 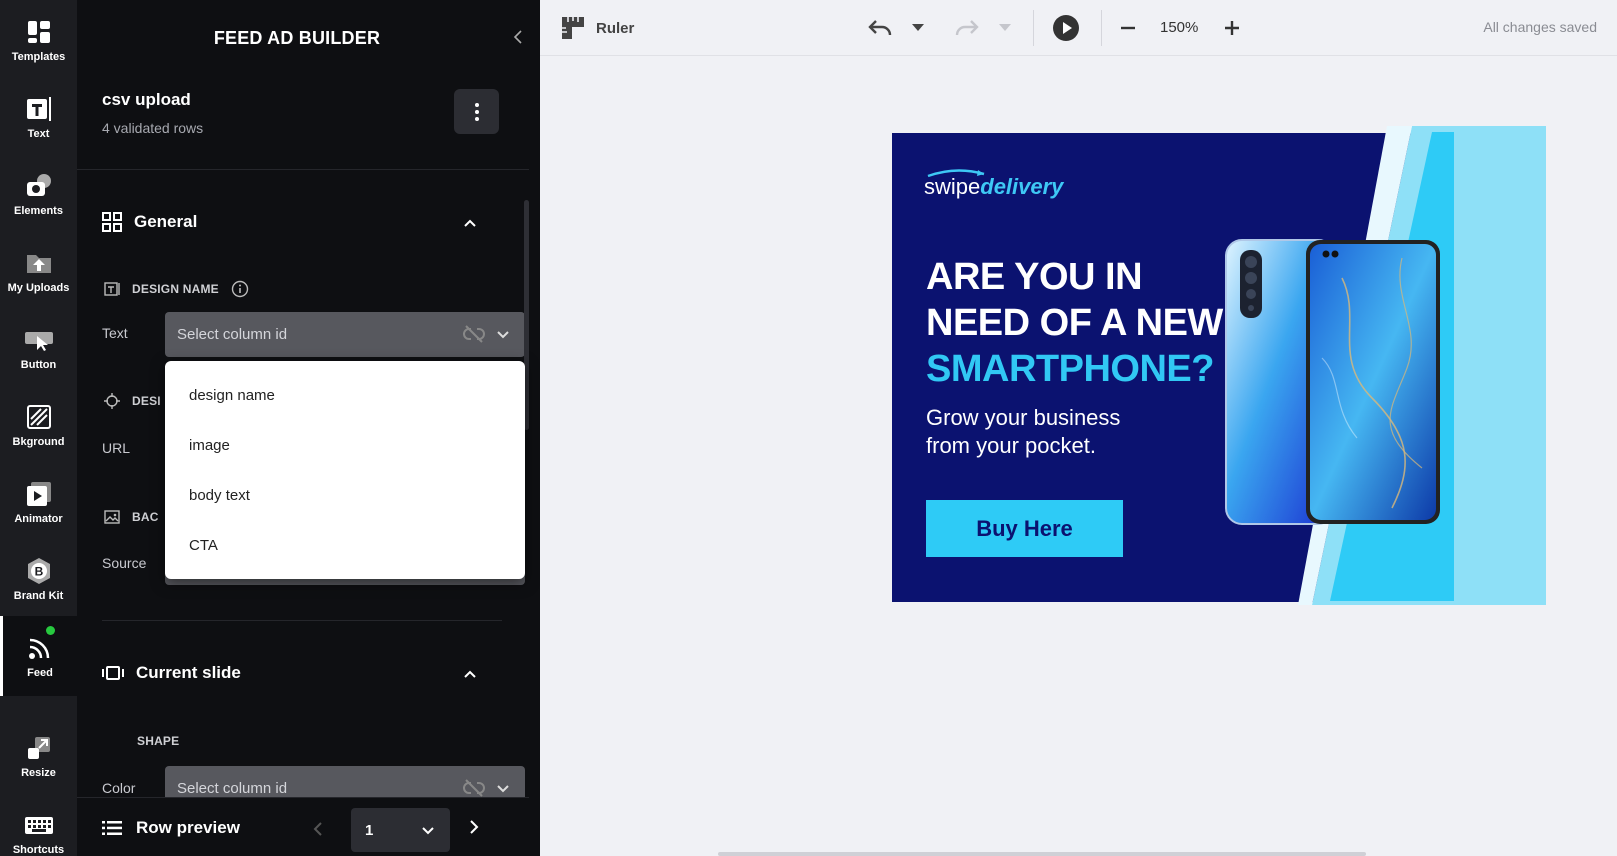 I want to click on csv-title: csv upload, so click(x=146, y=99).